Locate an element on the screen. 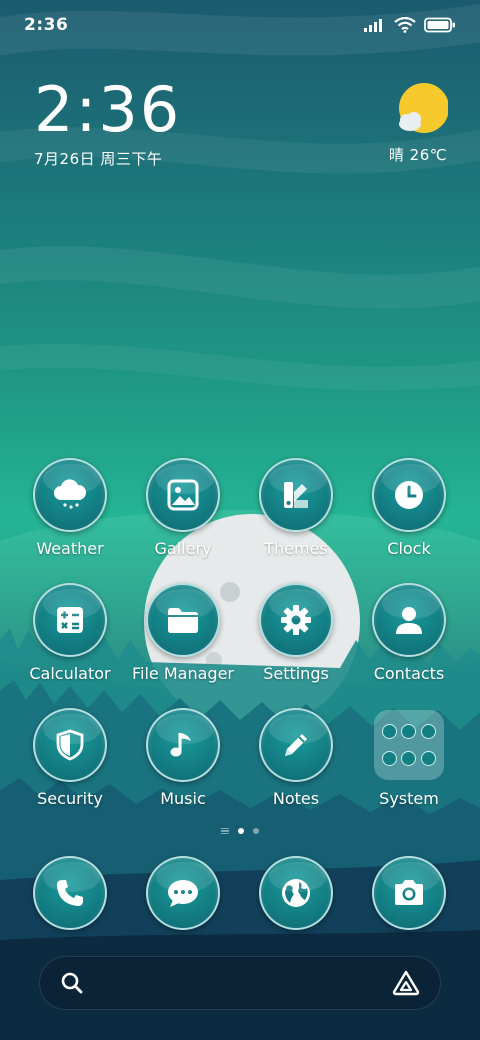  calculator-icon is located at coordinates (70, 620).